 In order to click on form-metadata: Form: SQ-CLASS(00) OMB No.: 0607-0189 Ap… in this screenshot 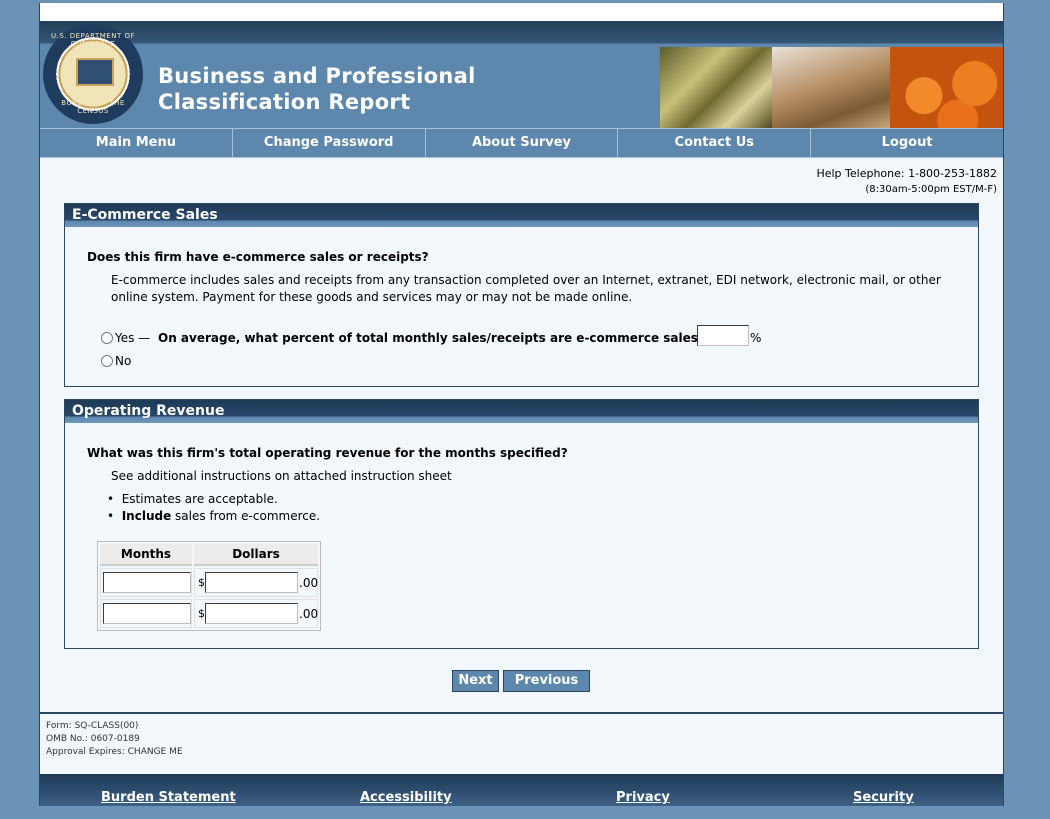, I will do `click(114, 739)`.